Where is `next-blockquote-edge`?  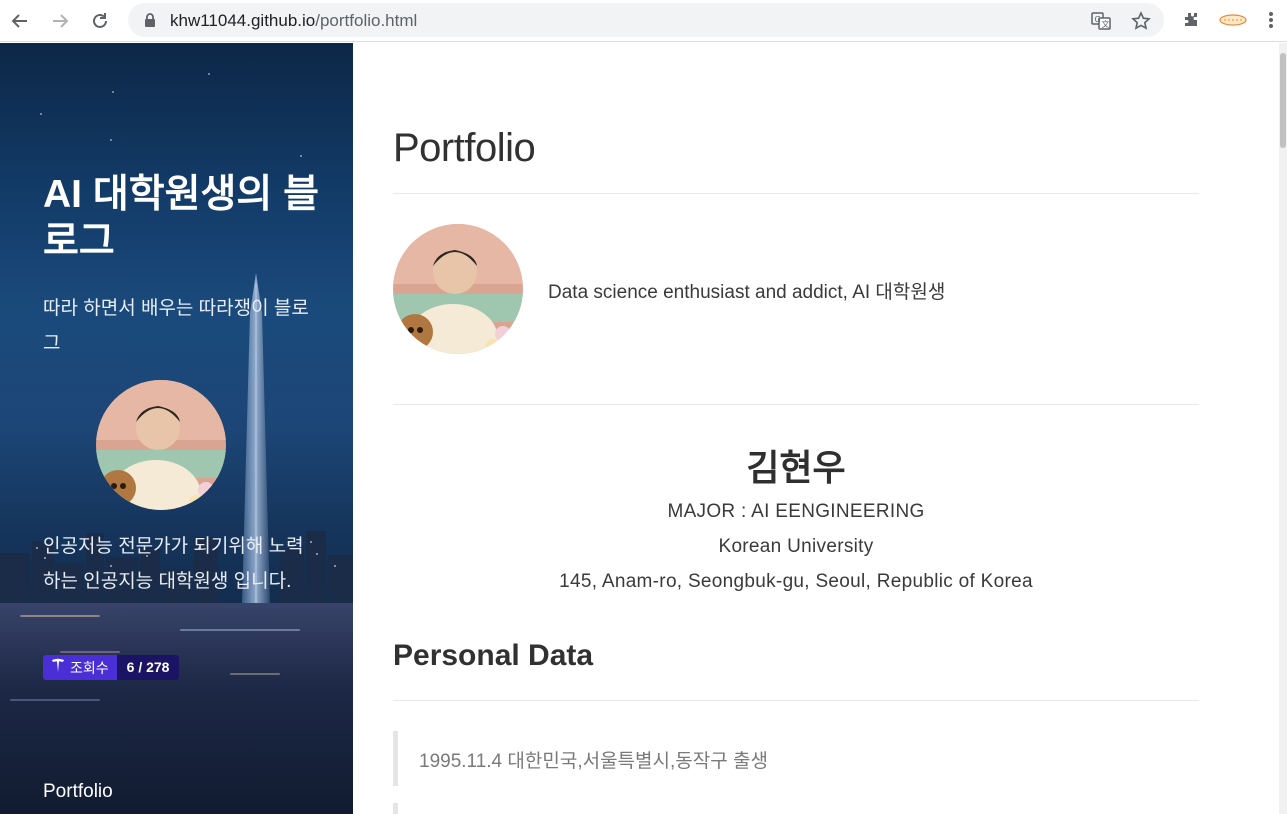 next-blockquote-edge is located at coordinates (395, 808).